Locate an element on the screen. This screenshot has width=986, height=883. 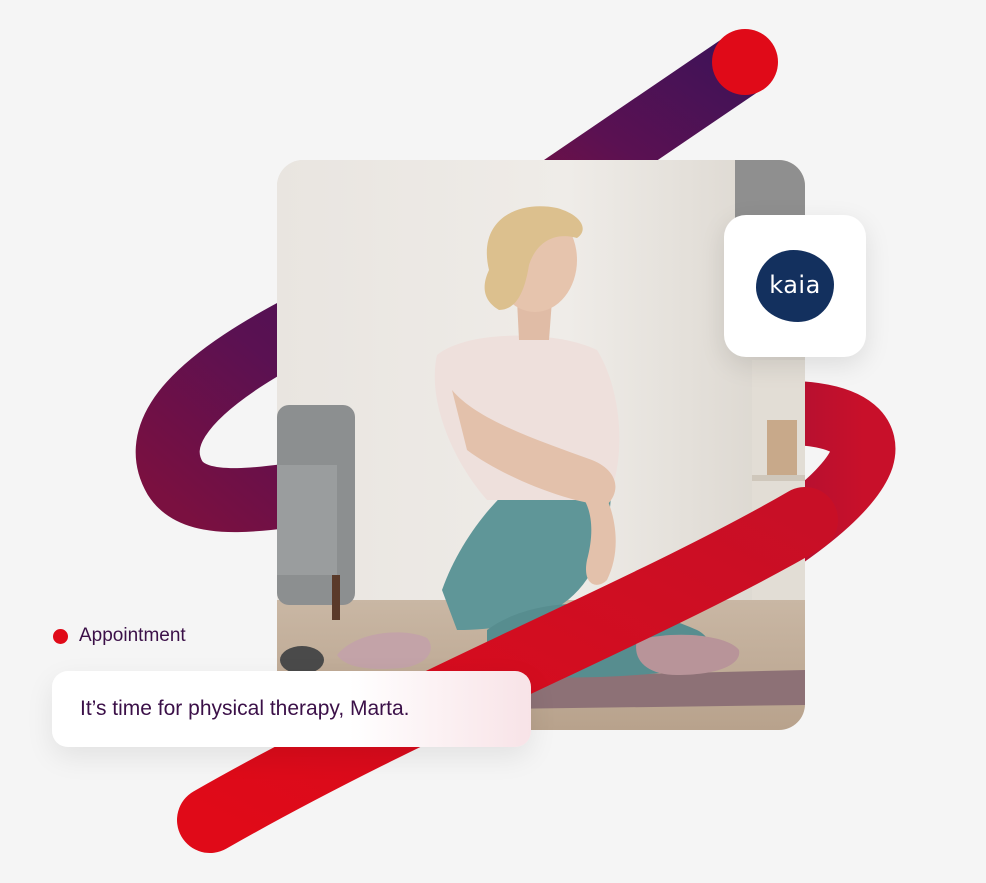
notification-card: It’s time for physical therapy, Marta. is located at coordinates (291, 709).